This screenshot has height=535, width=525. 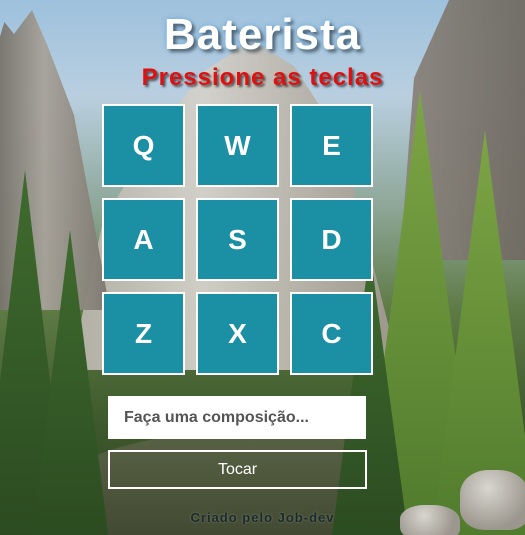 What do you see at coordinates (237, 417) in the screenshot?
I see `composition-input` at bounding box center [237, 417].